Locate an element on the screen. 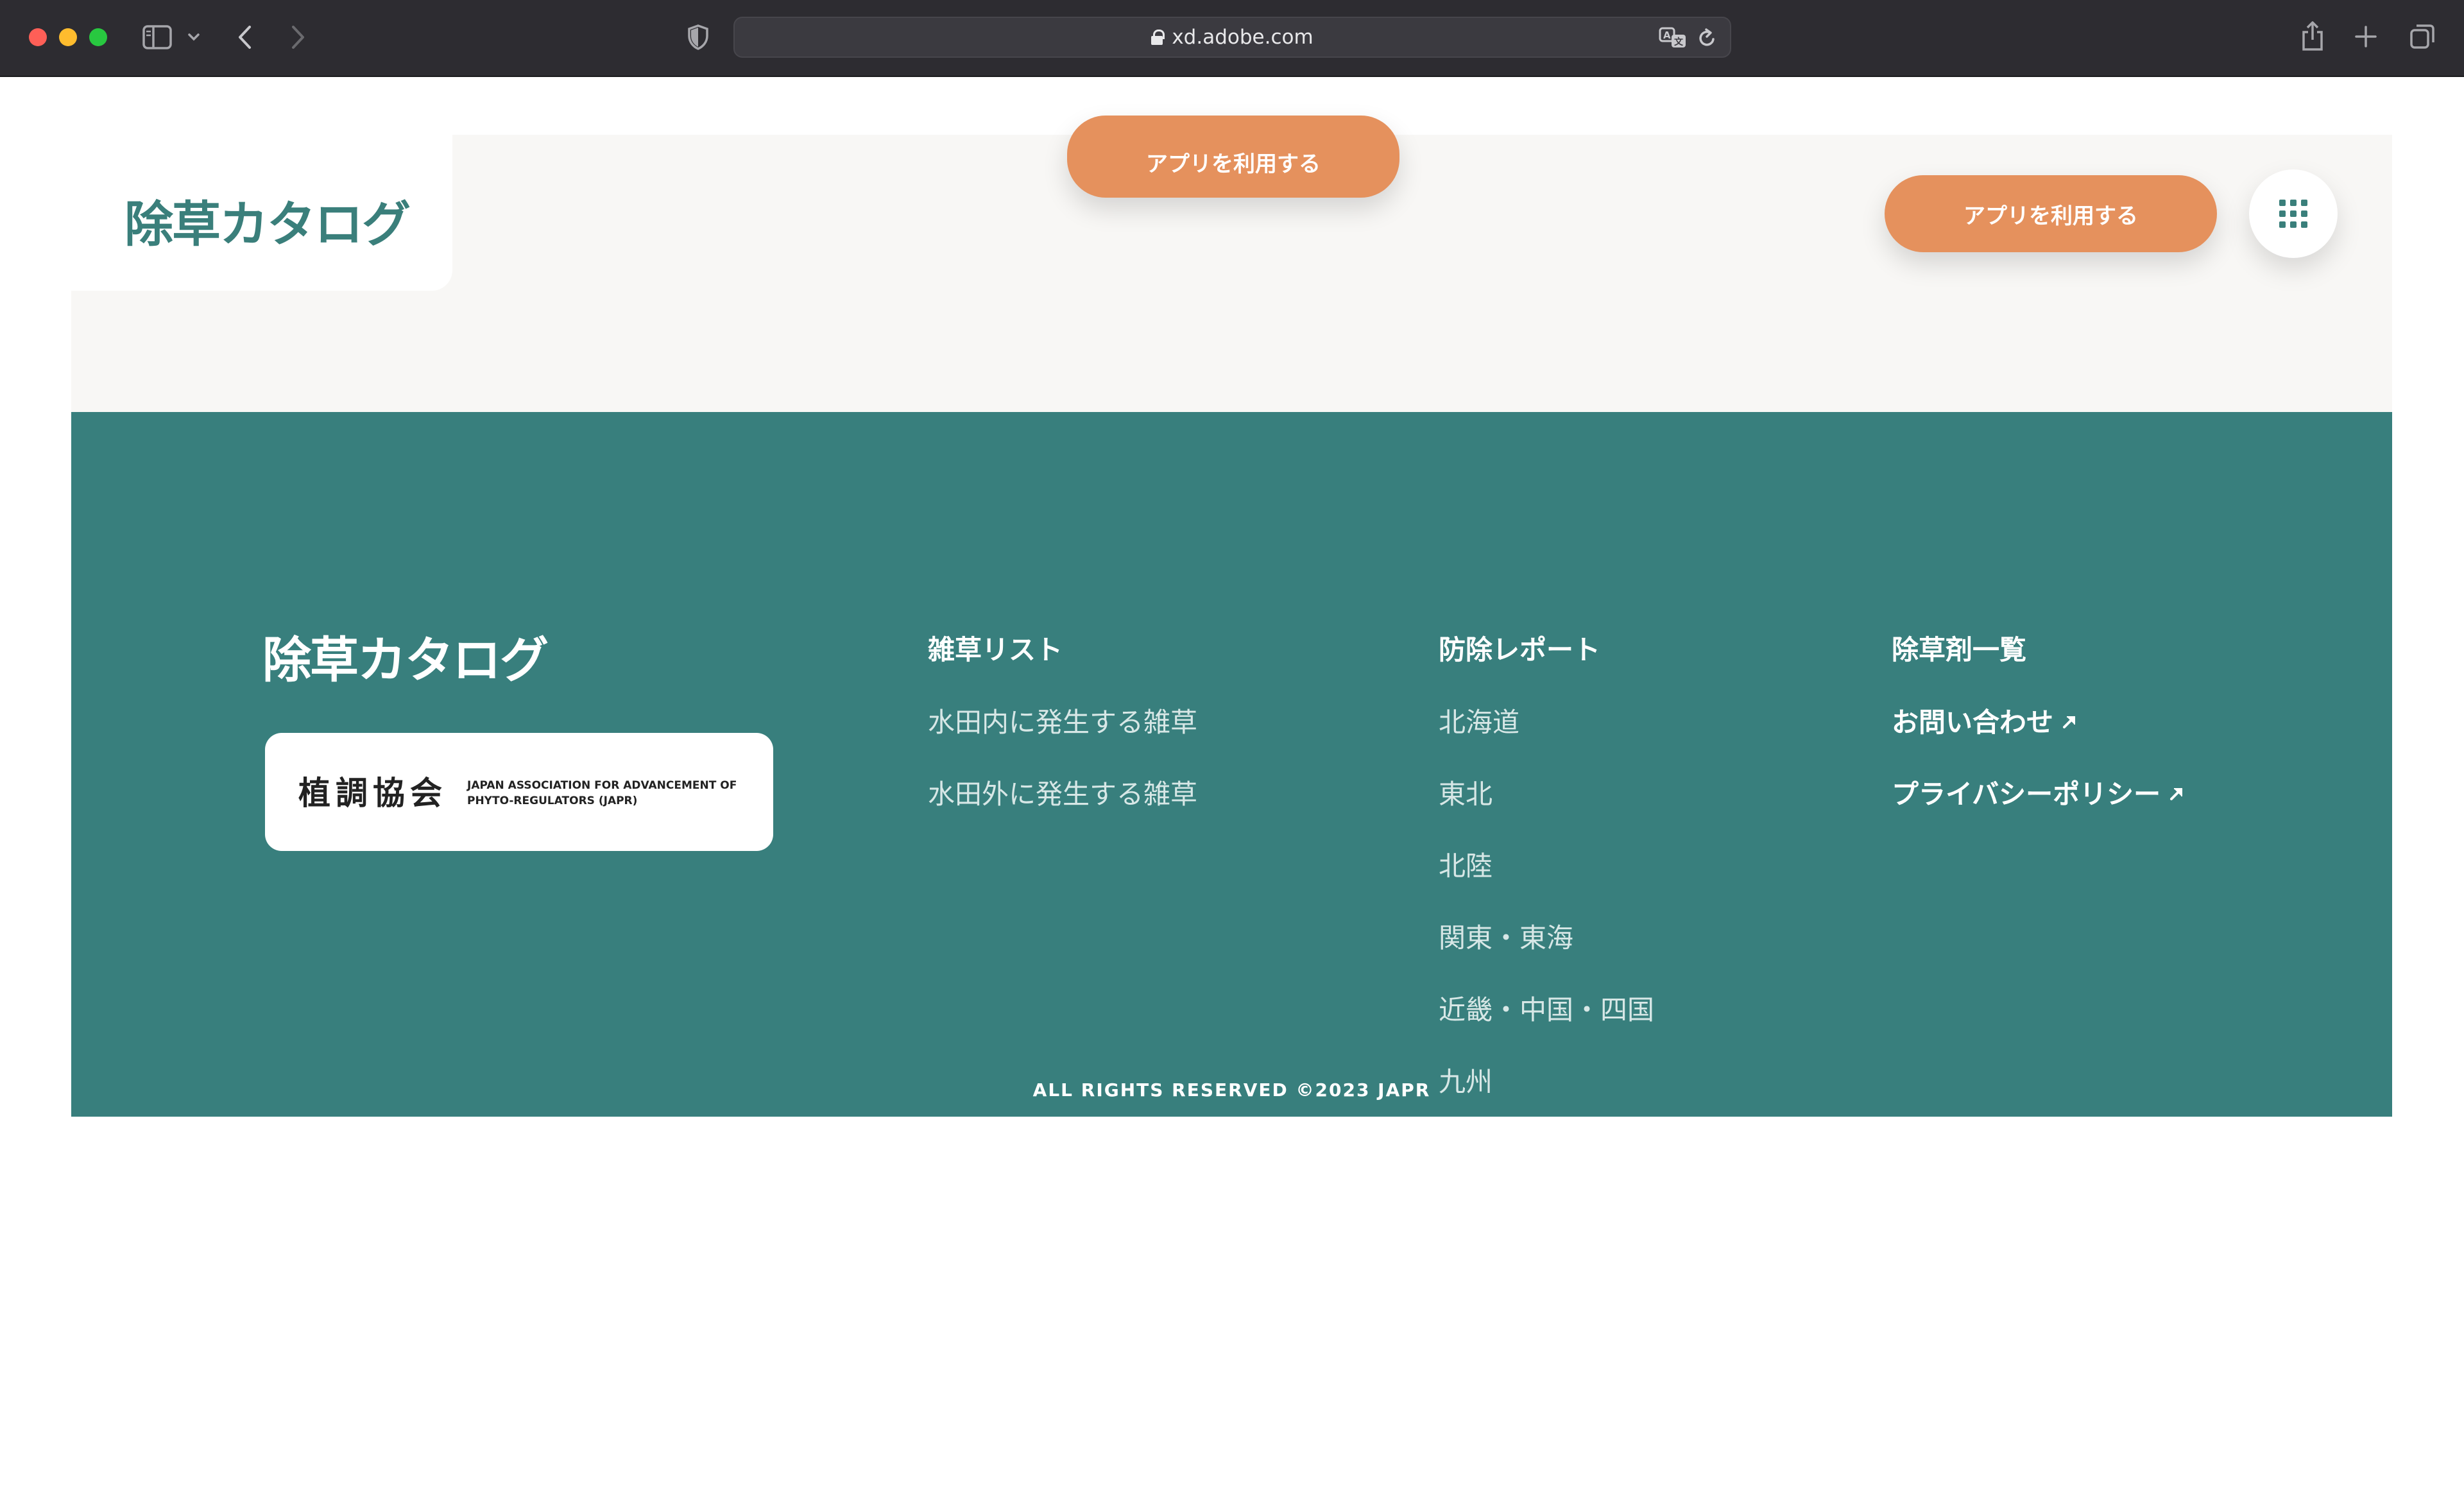 Image resolution: width=2464 pixels, height=1503 pixels. reload-icon is located at coordinates (1707, 38).